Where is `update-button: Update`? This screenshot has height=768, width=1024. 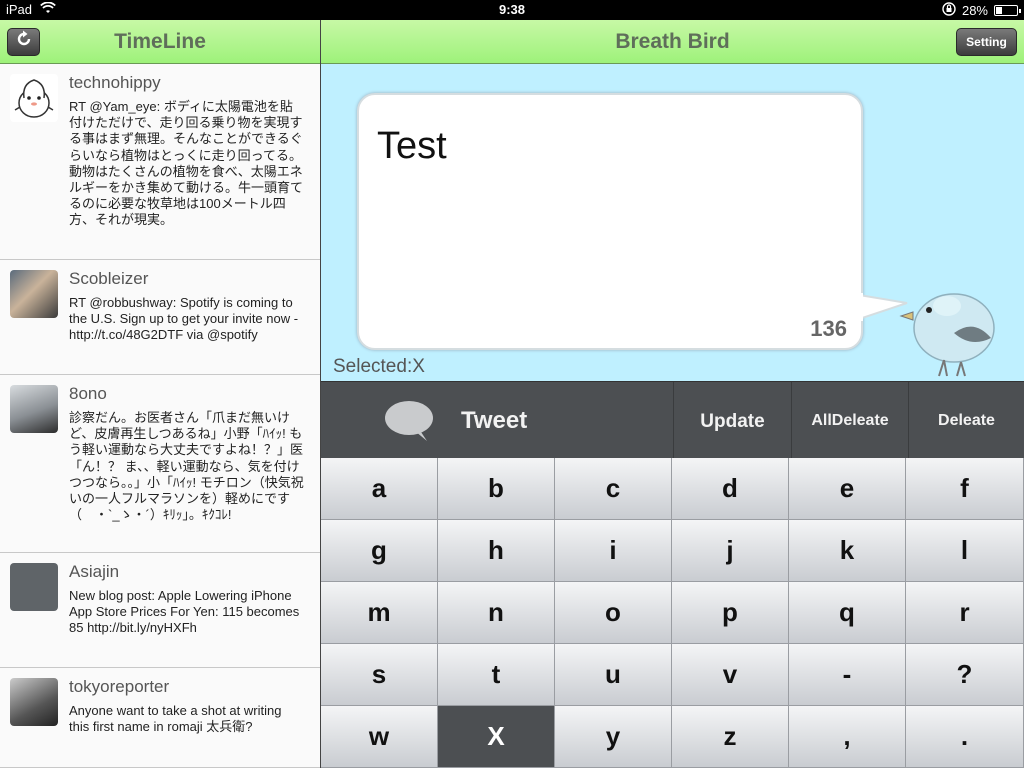
update-button: Update is located at coordinates (732, 420).